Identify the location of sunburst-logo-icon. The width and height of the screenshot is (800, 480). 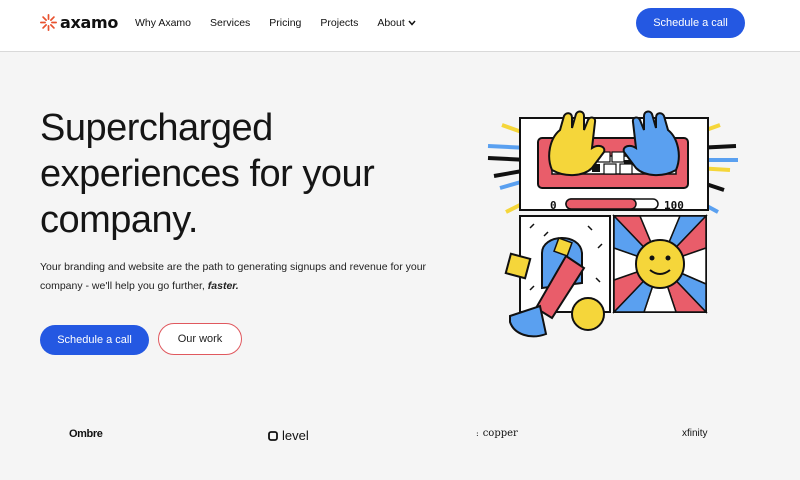
(48, 22).